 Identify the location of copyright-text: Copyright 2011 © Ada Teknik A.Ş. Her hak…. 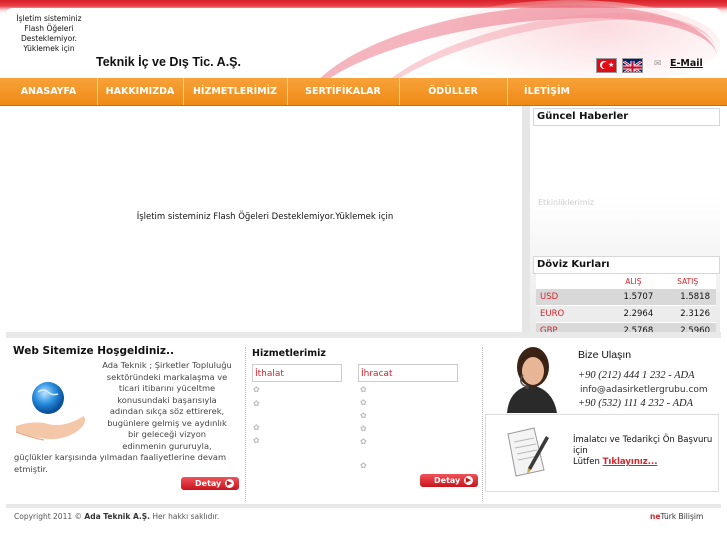
(116, 516).